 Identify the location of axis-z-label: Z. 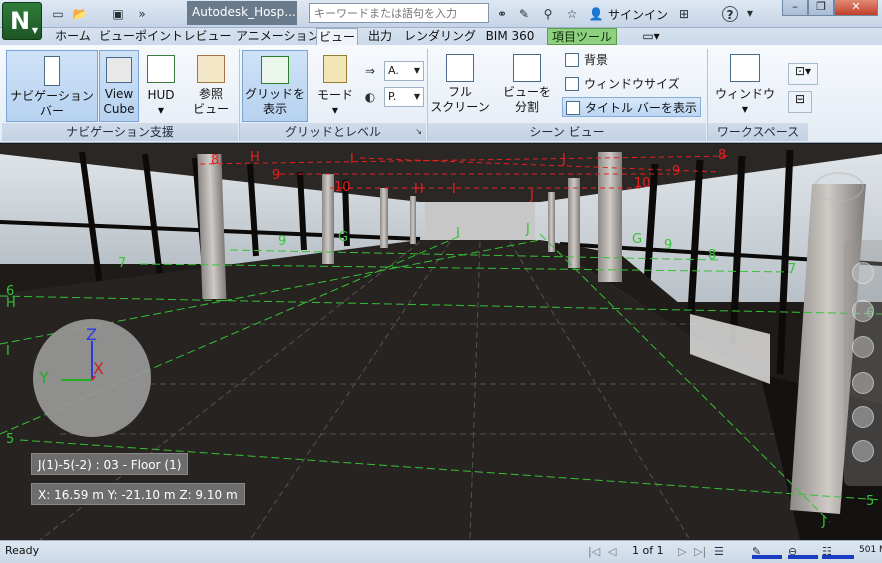
(91, 334).